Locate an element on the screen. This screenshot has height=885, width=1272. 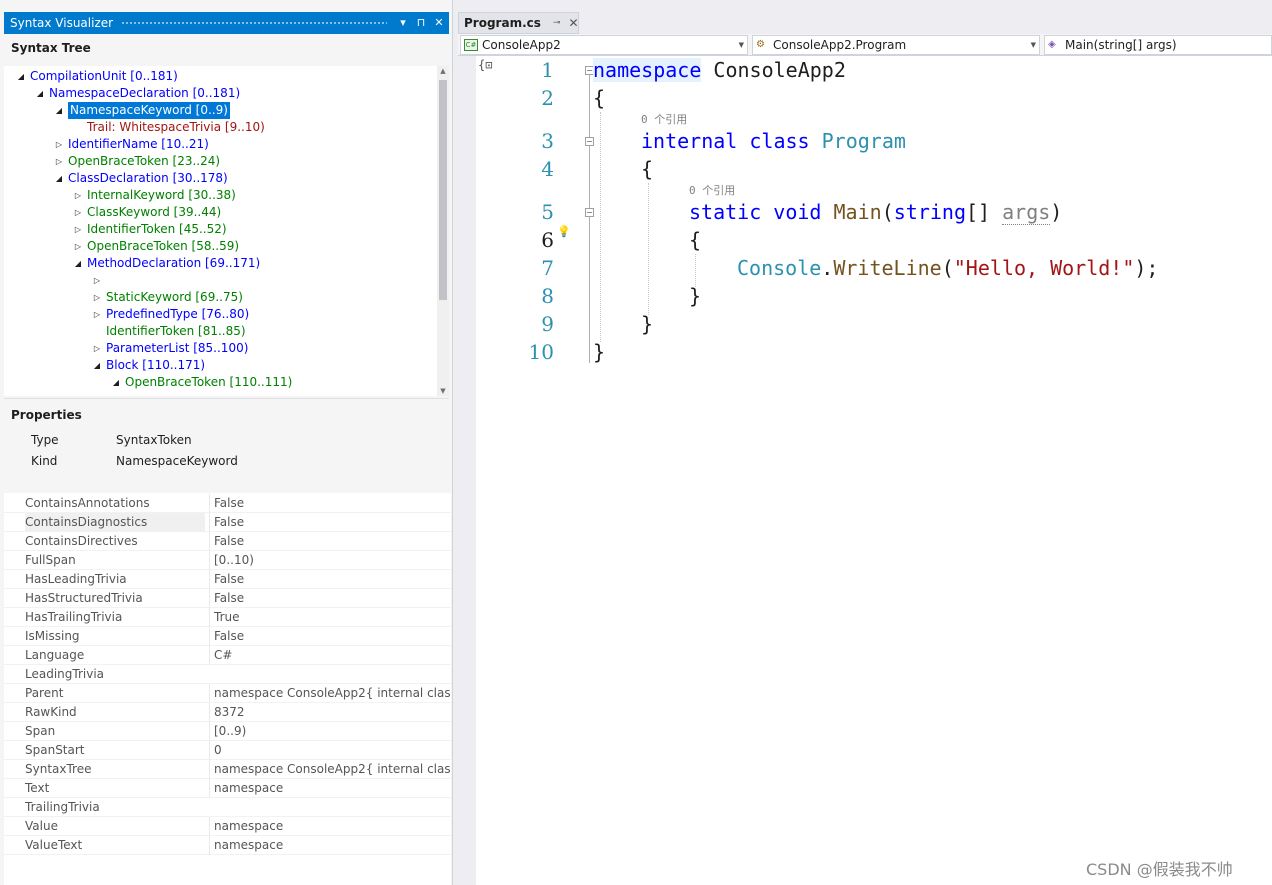
property-value: False is located at coordinates (330, 598).